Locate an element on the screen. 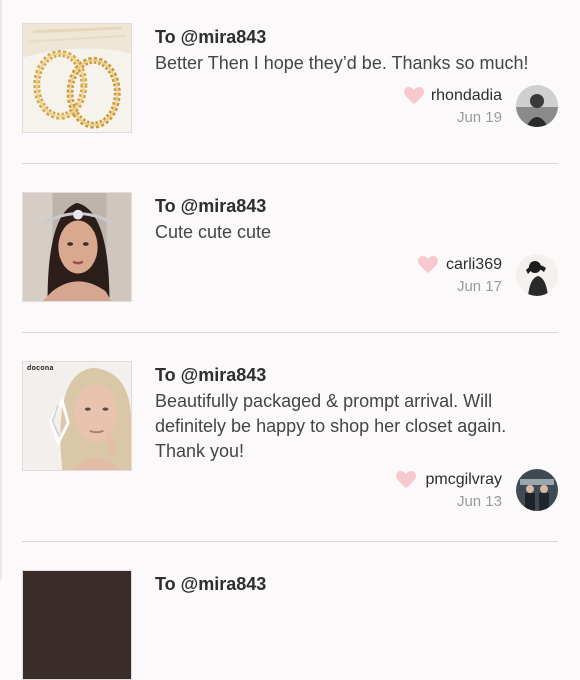  page-left-border is located at coordinates (1, 290).